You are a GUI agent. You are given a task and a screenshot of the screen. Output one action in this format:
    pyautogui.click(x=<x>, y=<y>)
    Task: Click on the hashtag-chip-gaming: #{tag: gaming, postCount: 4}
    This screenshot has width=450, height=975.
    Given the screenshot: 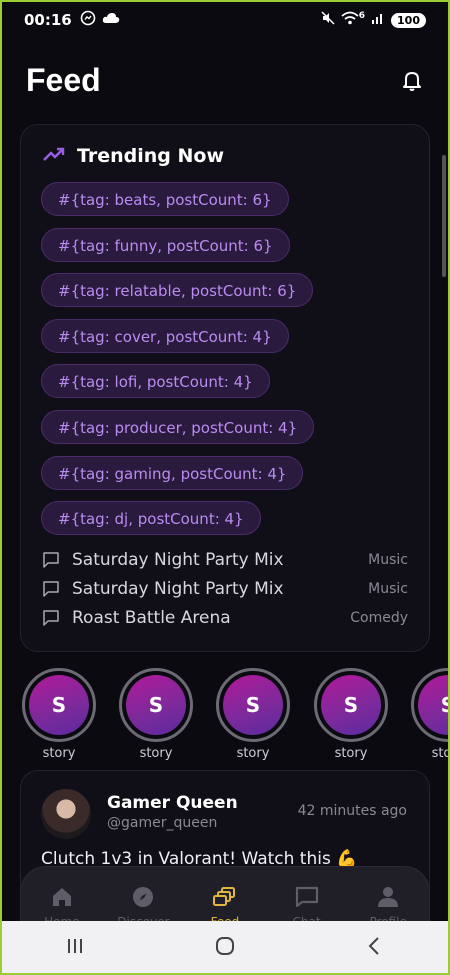 What is the action you would take?
    pyautogui.click(x=172, y=472)
    